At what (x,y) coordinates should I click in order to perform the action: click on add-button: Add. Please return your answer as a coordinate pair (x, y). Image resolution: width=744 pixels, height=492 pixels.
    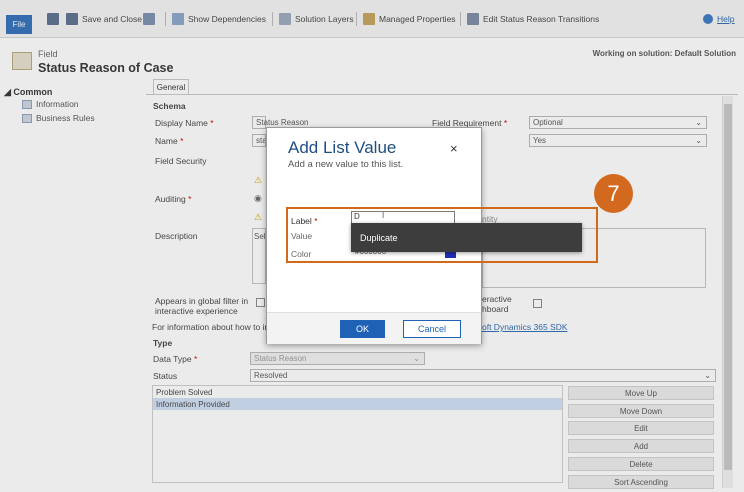
    Looking at the image, I should click on (641, 446).